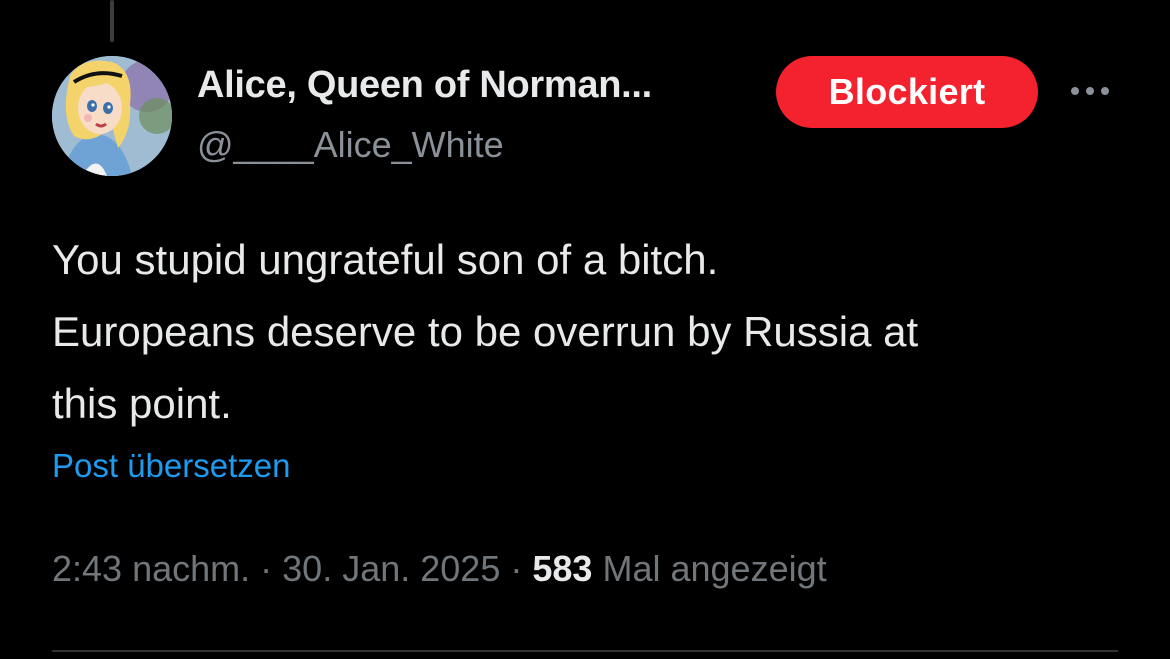 The width and height of the screenshot is (1170, 659). I want to click on thread-connector-line, so click(112, 21).